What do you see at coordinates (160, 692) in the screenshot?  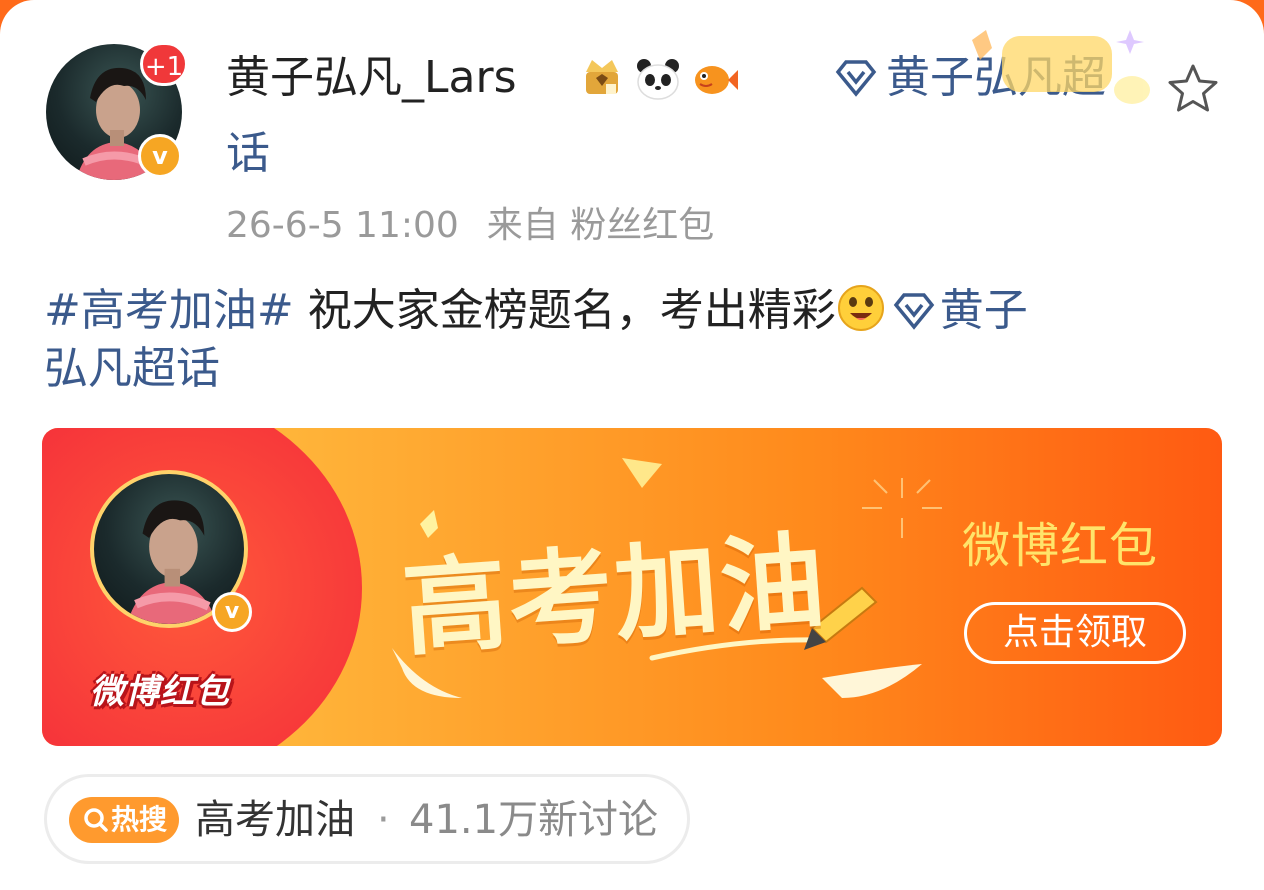 I see `banner-logo: 微博红包` at bounding box center [160, 692].